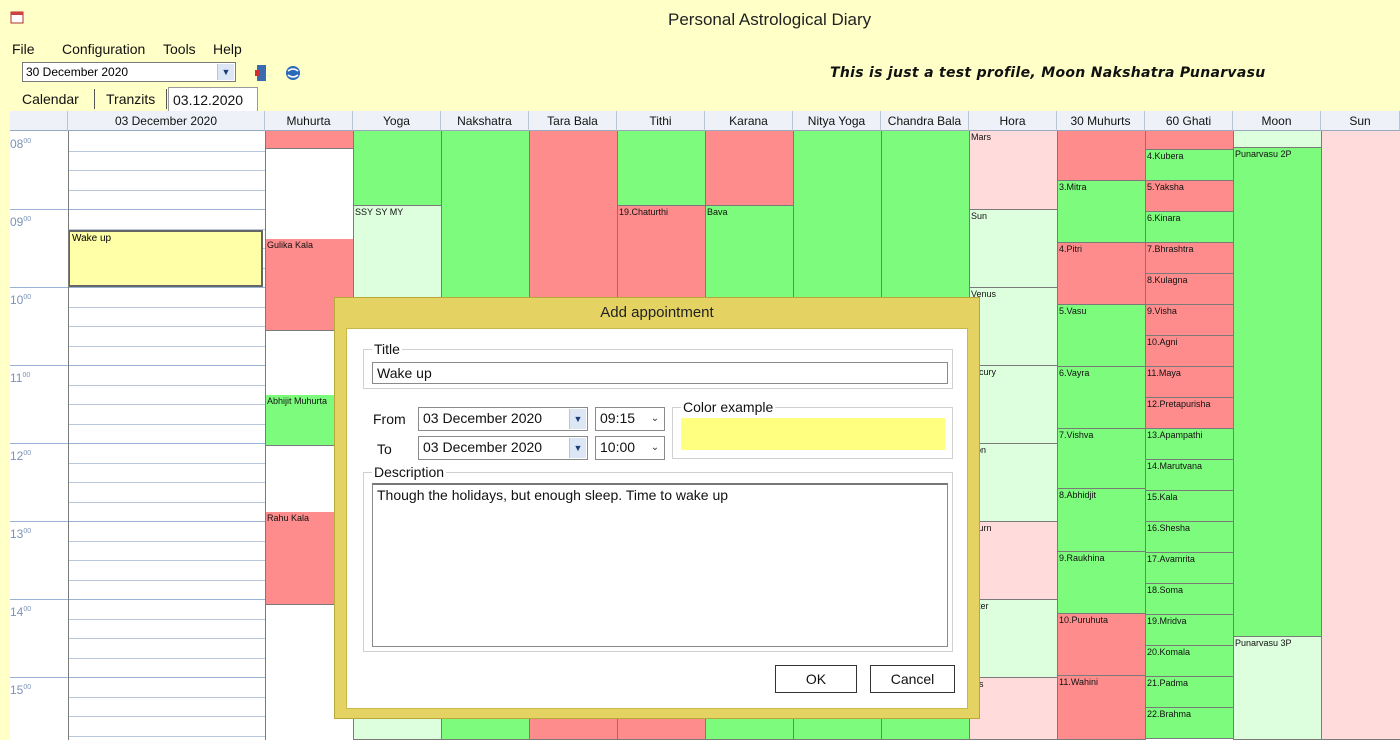 The image size is (1400, 740). What do you see at coordinates (1277, 139) in the screenshot?
I see `moon-cell` at bounding box center [1277, 139].